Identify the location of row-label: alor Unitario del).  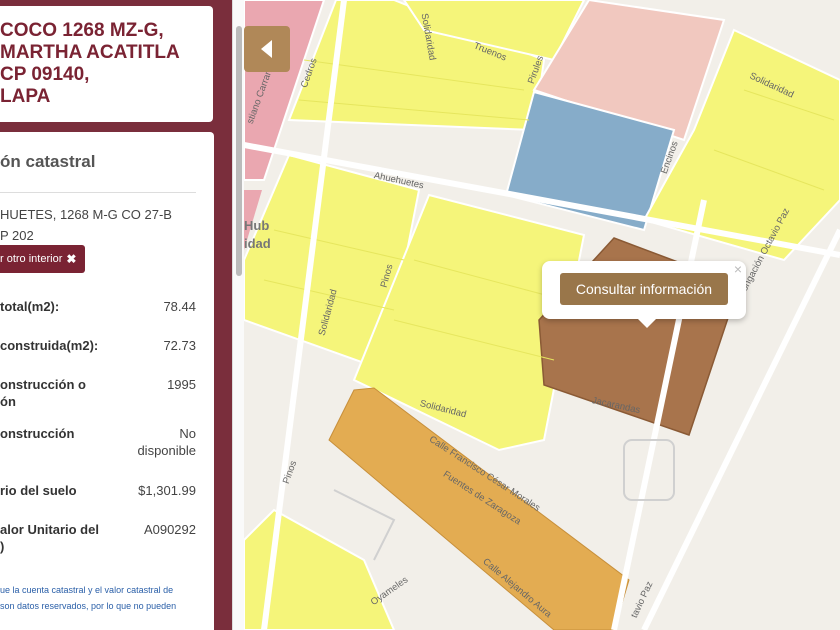
(49, 538).